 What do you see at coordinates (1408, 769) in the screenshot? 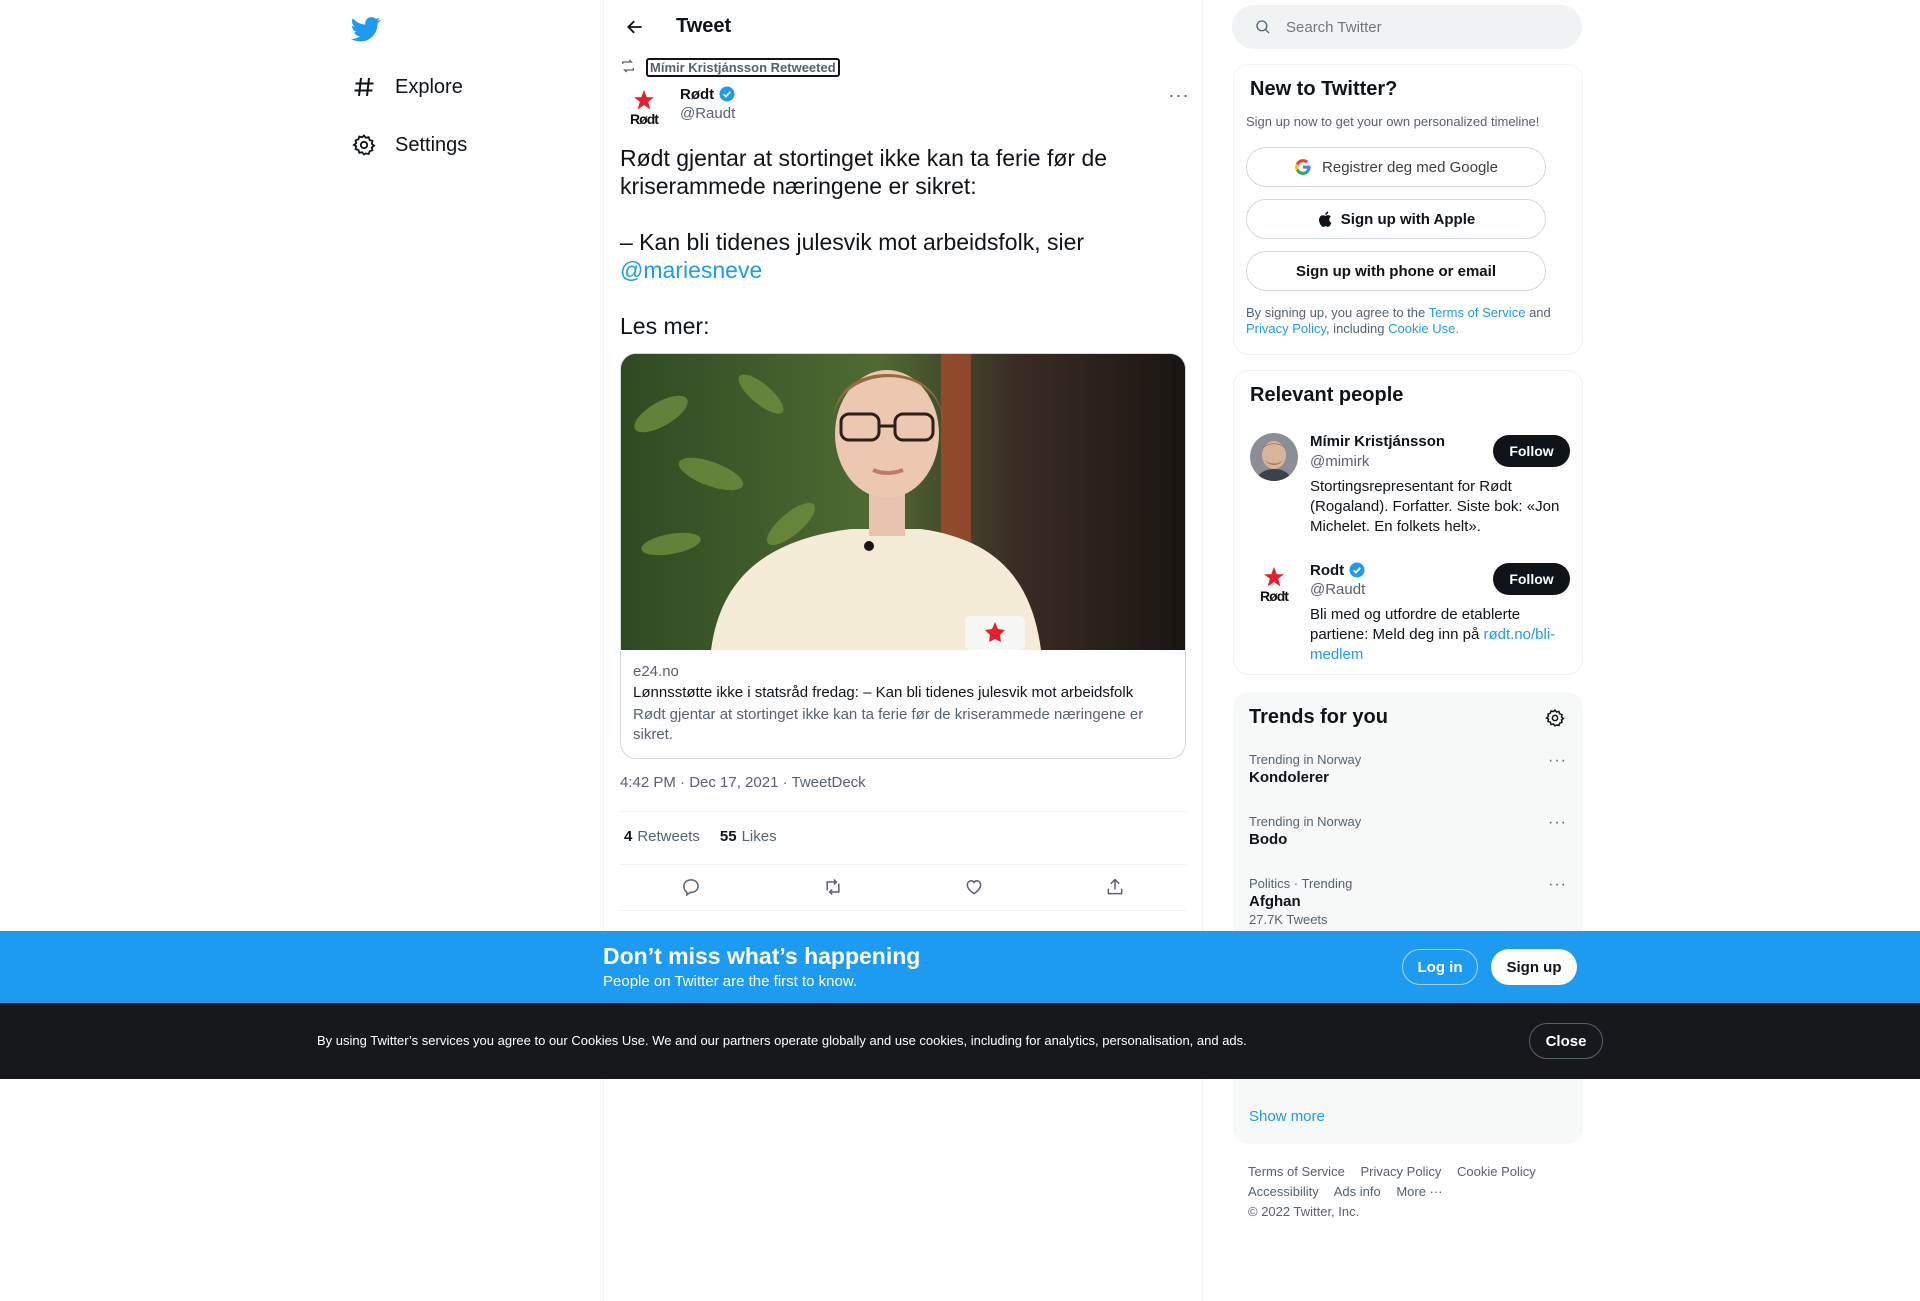
I see `trend-item: Trending in Norway Kondolerer ···` at bounding box center [1408, 769].